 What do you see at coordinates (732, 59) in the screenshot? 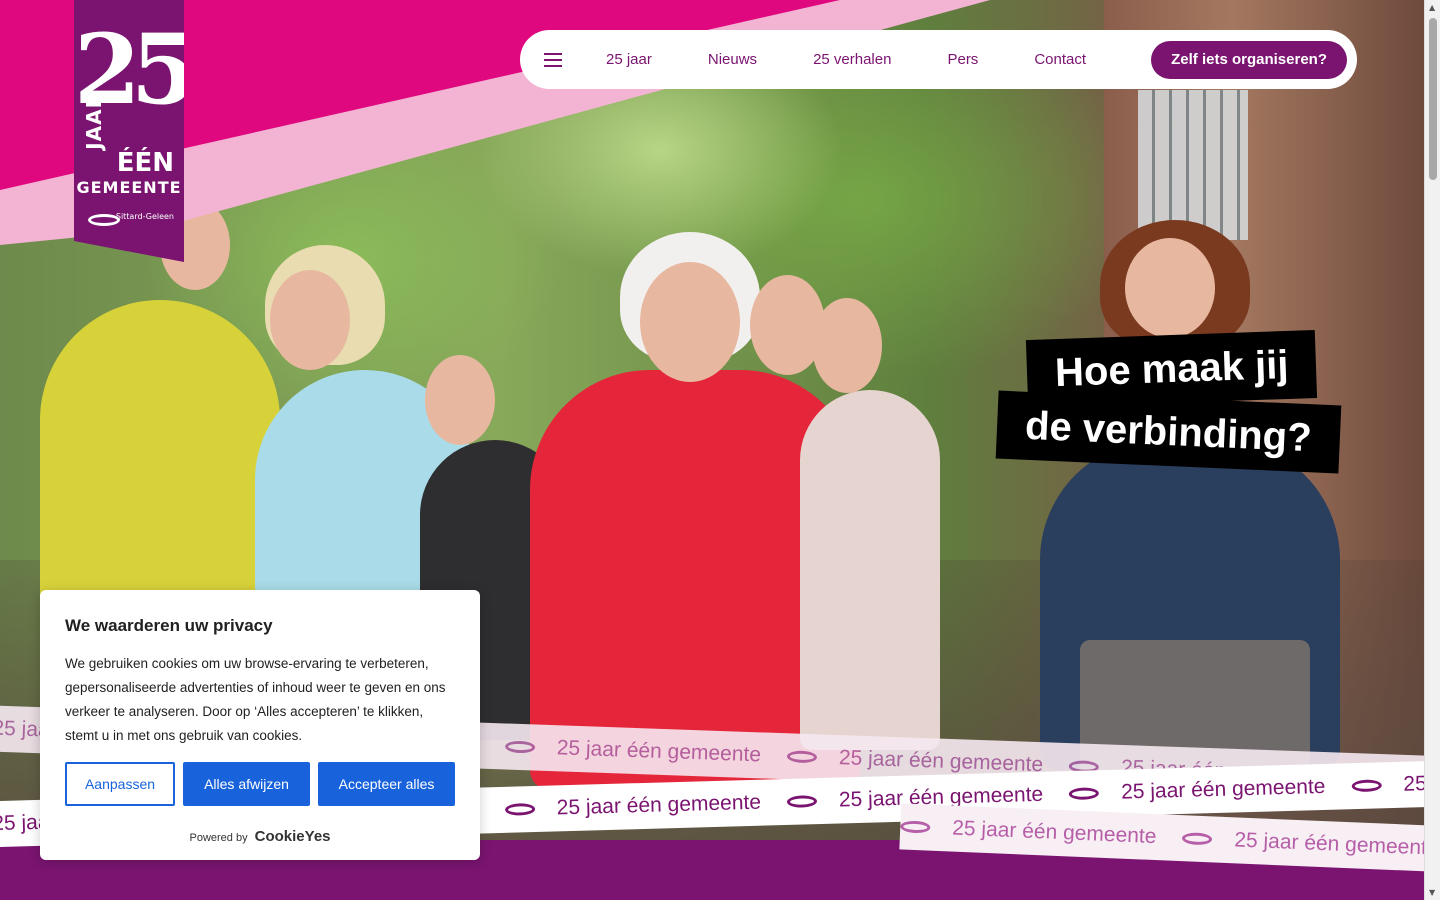
I see `nav-item-nieuws: Nieuws` at bounding box center [732, 59].